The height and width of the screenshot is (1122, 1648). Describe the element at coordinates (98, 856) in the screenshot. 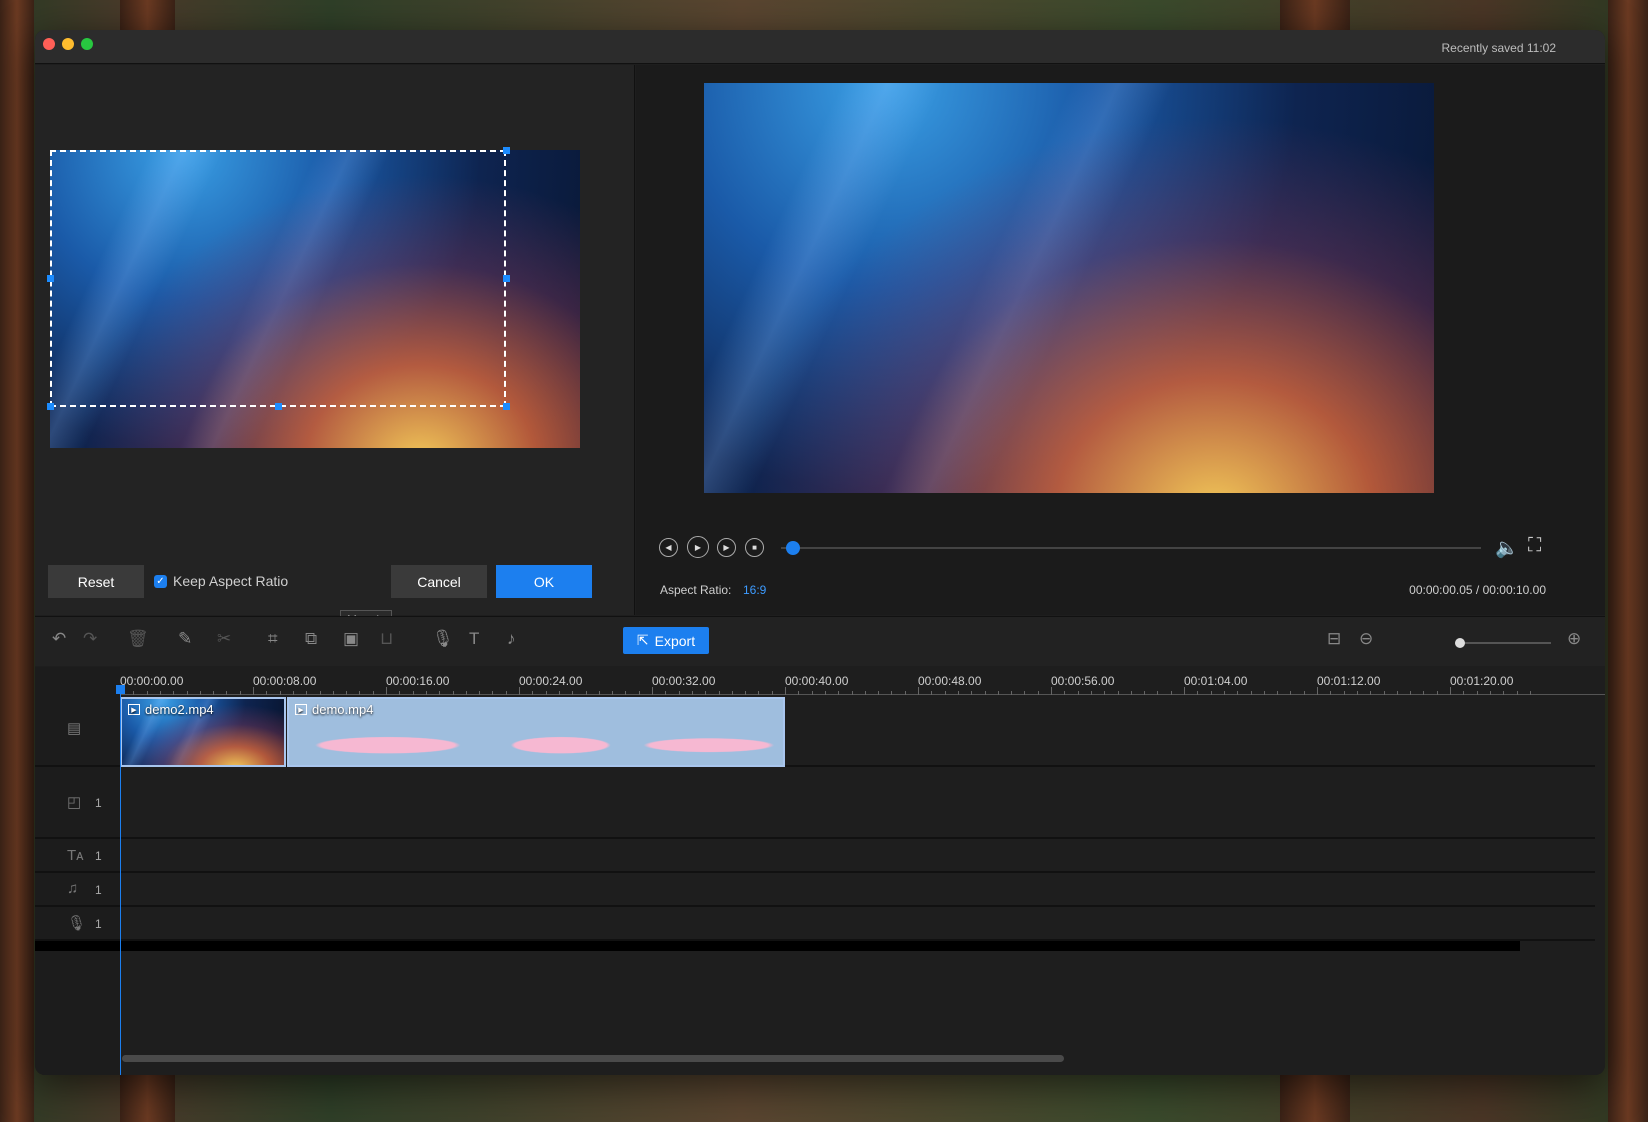

I see `text-track-count: 1` at that location.